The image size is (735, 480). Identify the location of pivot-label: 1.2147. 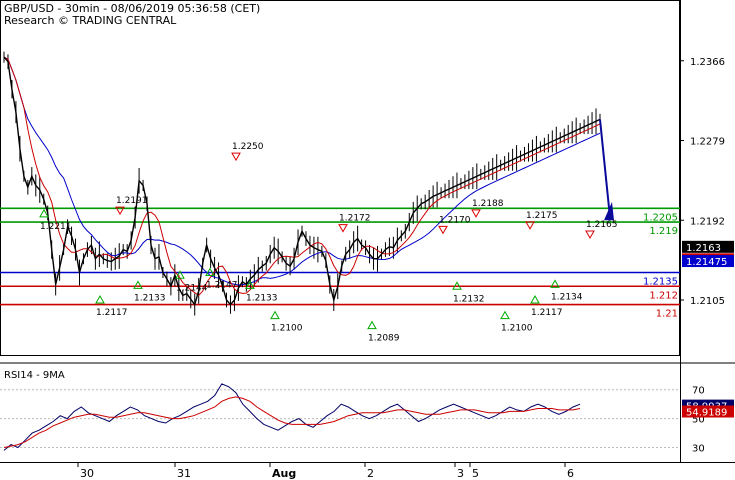
(222, 286).